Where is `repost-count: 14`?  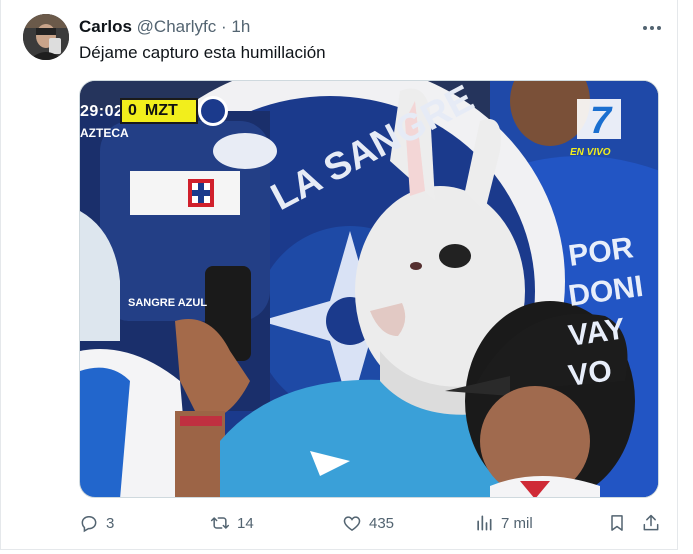 repost-count: 14 is located at coordinates (245, 523).